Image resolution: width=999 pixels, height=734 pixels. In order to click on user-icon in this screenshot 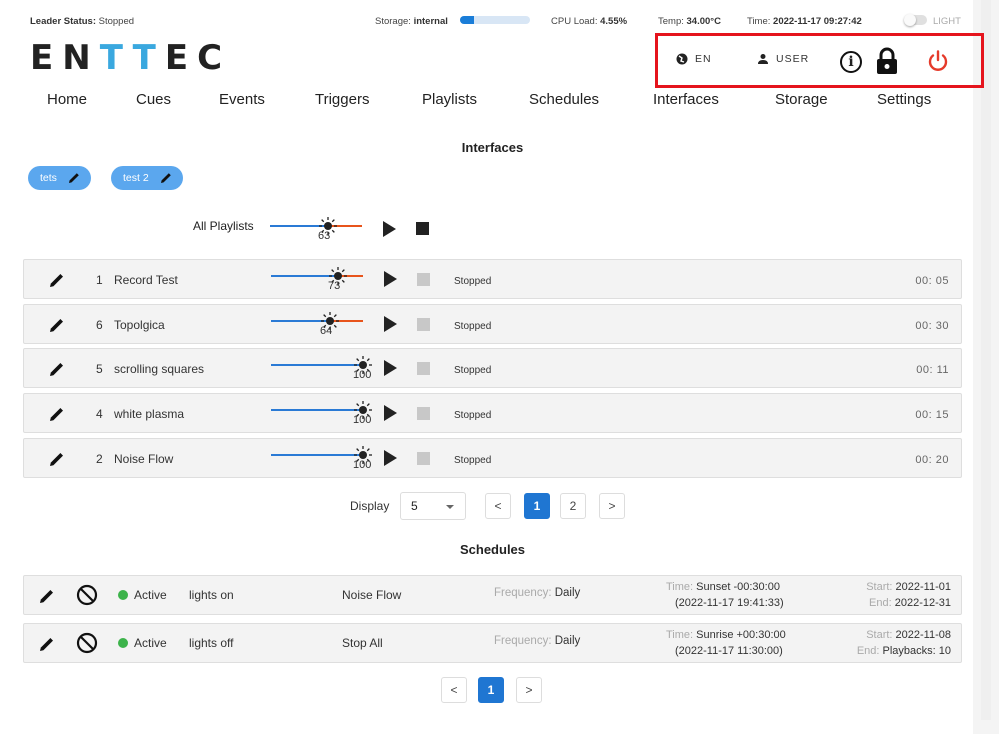, I will do `click(763, 59)`.